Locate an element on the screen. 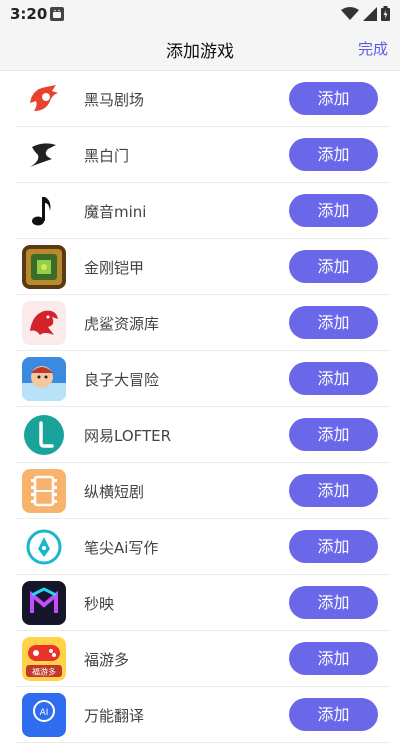  status-icons is located at coordinates (365, 13).